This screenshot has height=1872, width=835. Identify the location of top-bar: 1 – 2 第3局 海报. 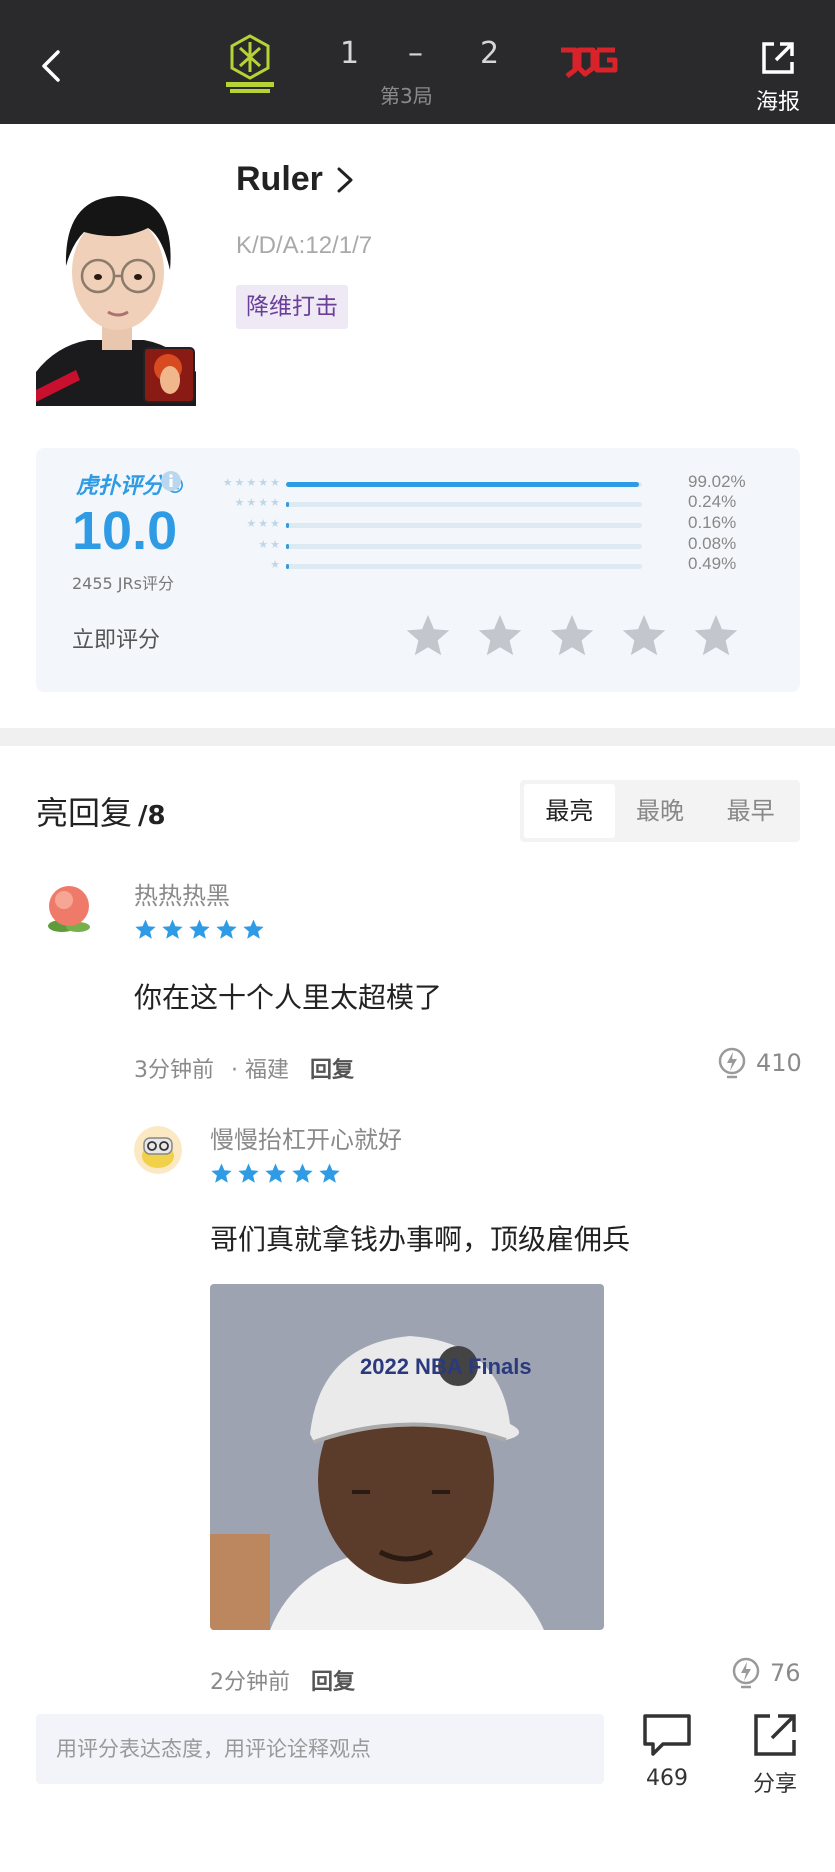
(417, 62).